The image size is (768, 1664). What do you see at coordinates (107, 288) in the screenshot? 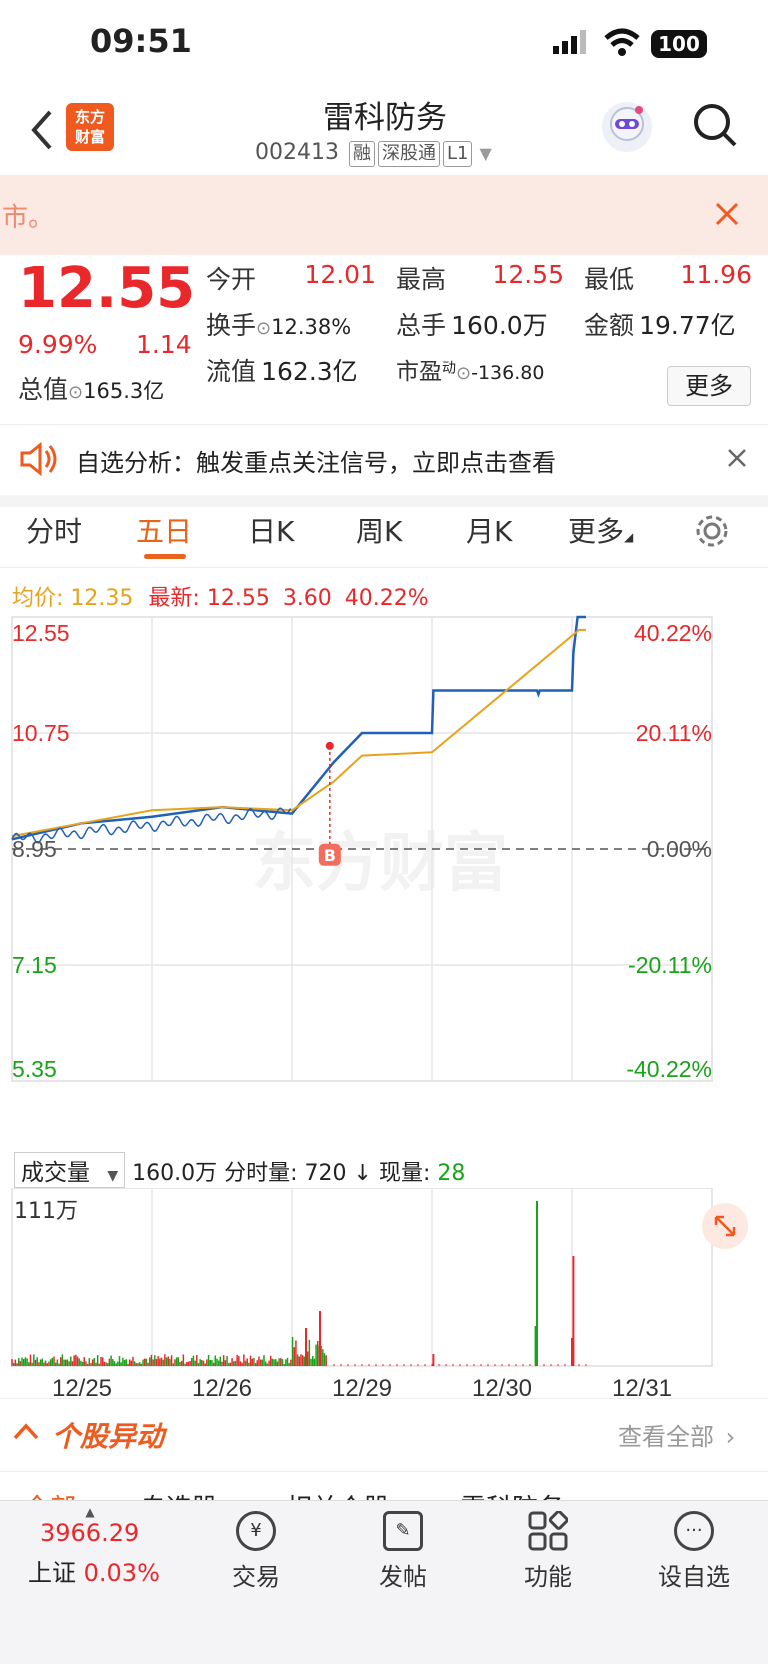
I see `current-price: 12.55` at bounding box center [107, 288].